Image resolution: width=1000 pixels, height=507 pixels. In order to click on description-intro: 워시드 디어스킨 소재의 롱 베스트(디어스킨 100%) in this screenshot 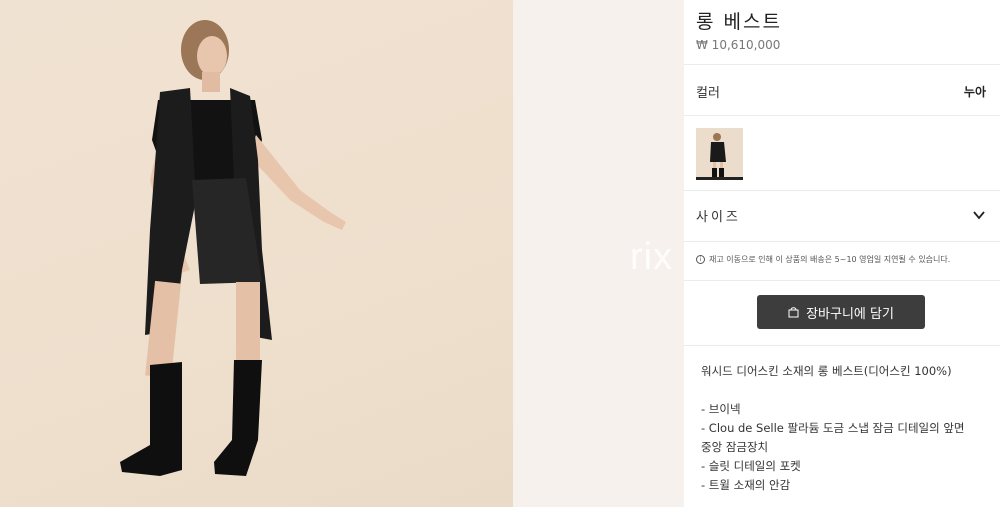, I will do `click(826, 371)`.